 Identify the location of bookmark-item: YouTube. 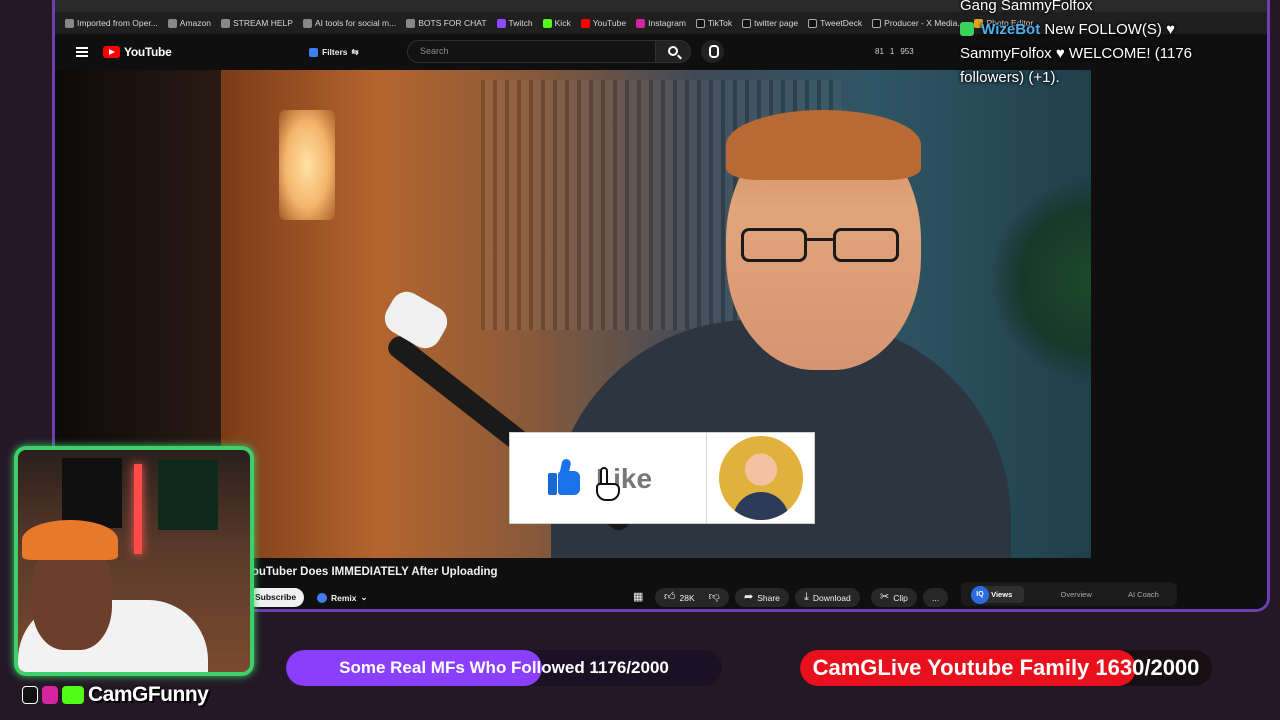
(603, 23).